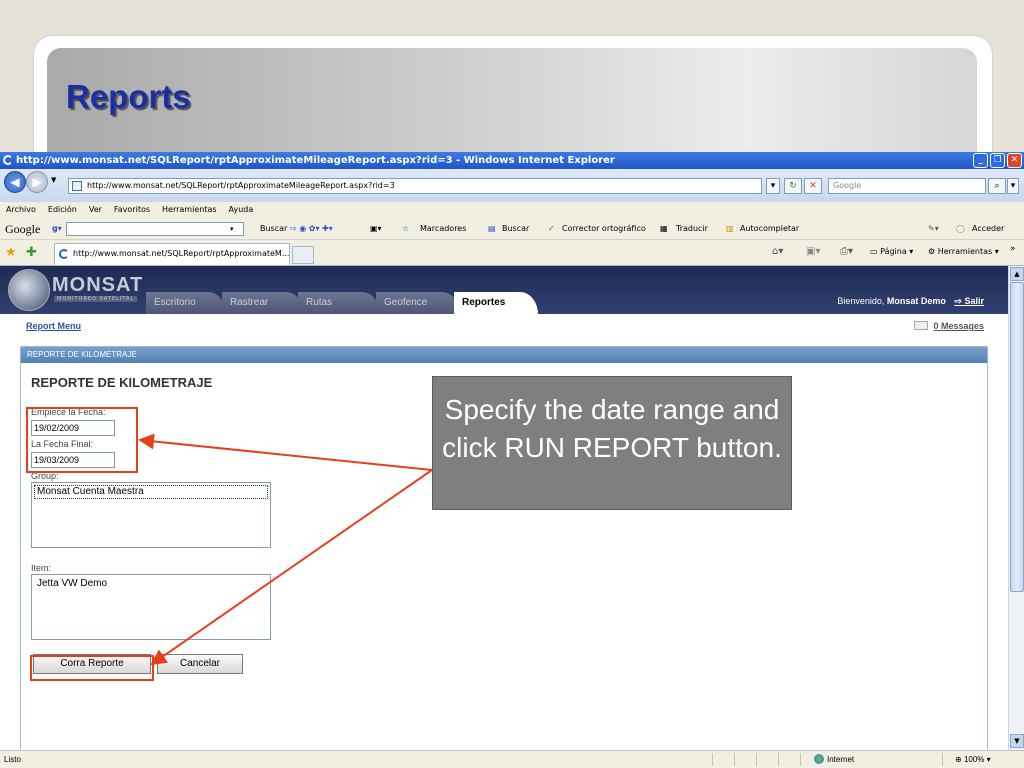 Image resolution: width=1024 pixels, height=768 pixels. Describe the element at coordinates (92, 668) in the screenshot. I see `run-button-highlight` at that location.